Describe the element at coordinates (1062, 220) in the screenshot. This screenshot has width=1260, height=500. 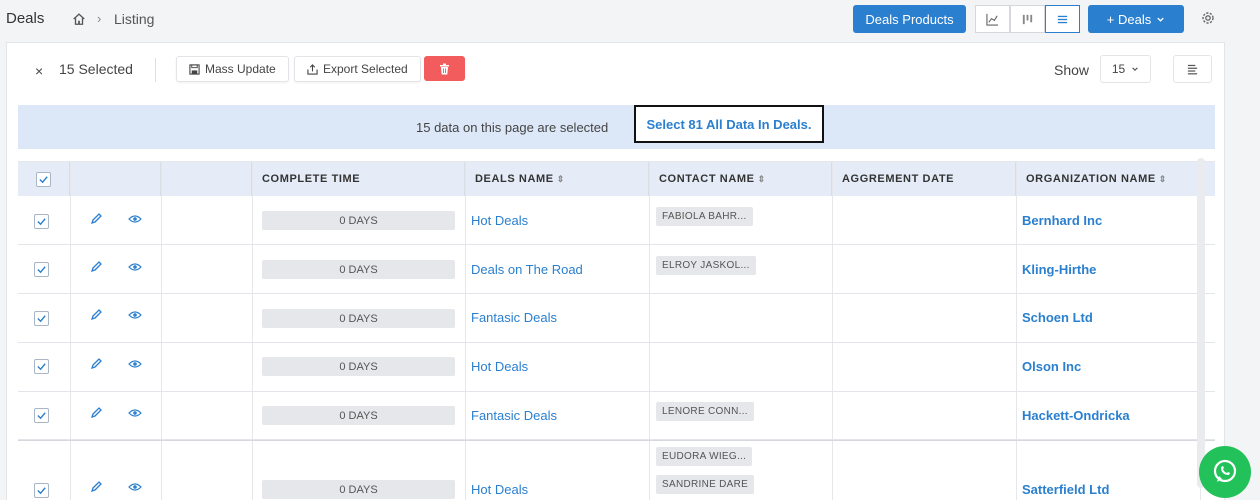
I see `organization-link: Bernhard Inc` at that location.